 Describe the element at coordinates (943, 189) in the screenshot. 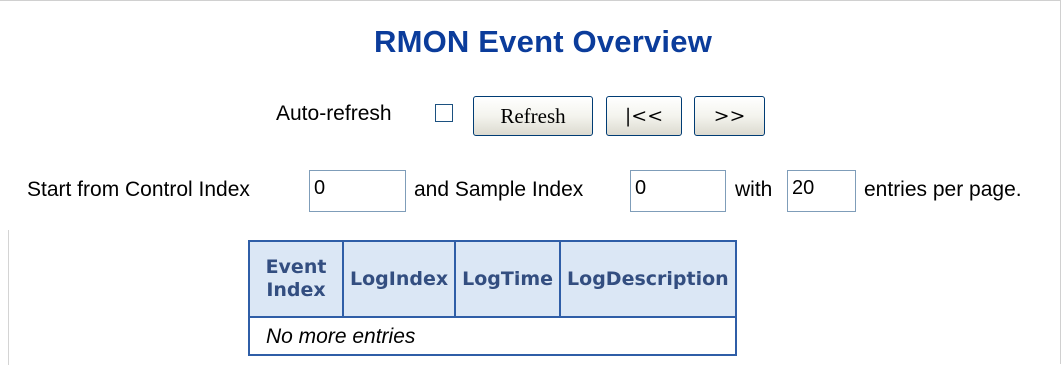

I see `entries-per-page-label: entries per page.` at that location.